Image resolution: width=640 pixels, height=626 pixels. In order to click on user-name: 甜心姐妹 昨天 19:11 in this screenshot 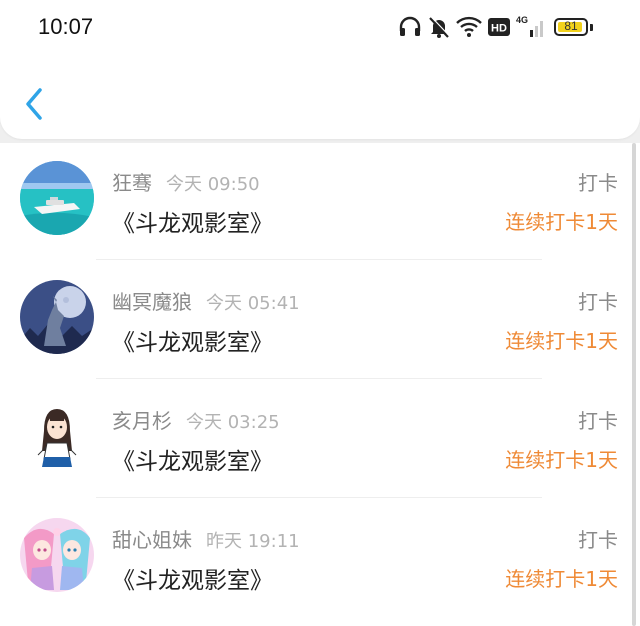, I will do `click(206, 540)`.